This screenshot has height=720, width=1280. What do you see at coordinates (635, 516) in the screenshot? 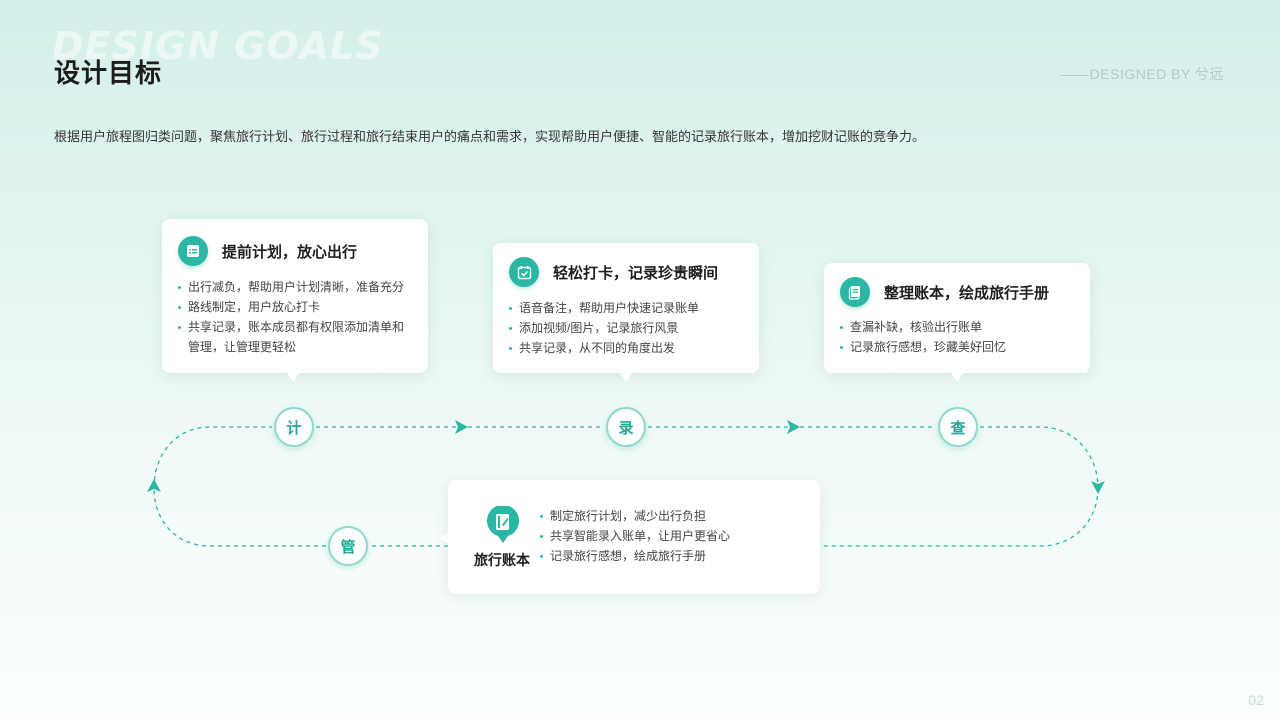
I see `bullet-item: 制定旅行计划，减少出行负担` at bounding box center [635, 516].